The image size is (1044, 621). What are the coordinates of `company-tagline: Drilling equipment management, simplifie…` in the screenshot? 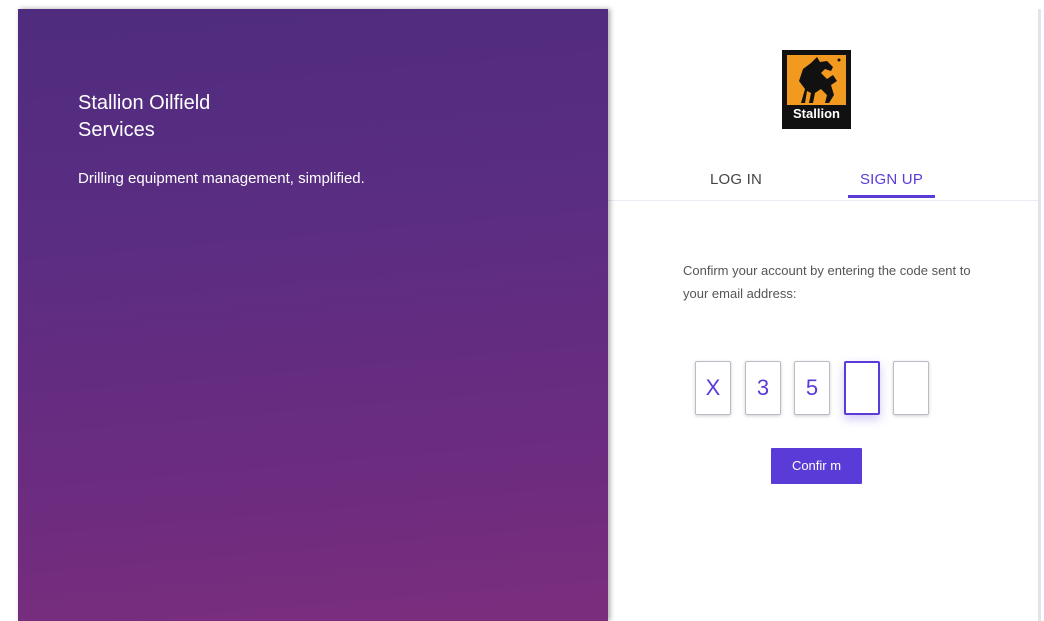 It's located at (221, 178).